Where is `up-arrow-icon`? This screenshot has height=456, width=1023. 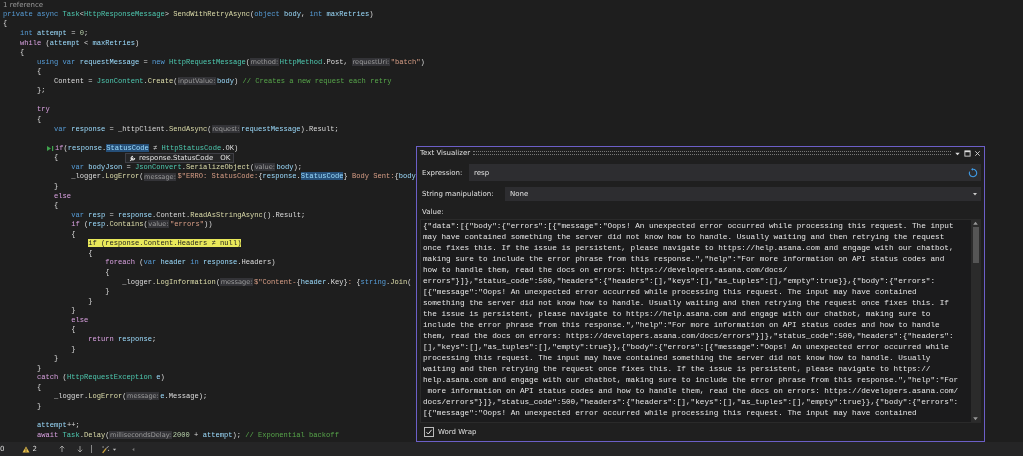 up-arrow-icon is located at coordinates (61, 449).